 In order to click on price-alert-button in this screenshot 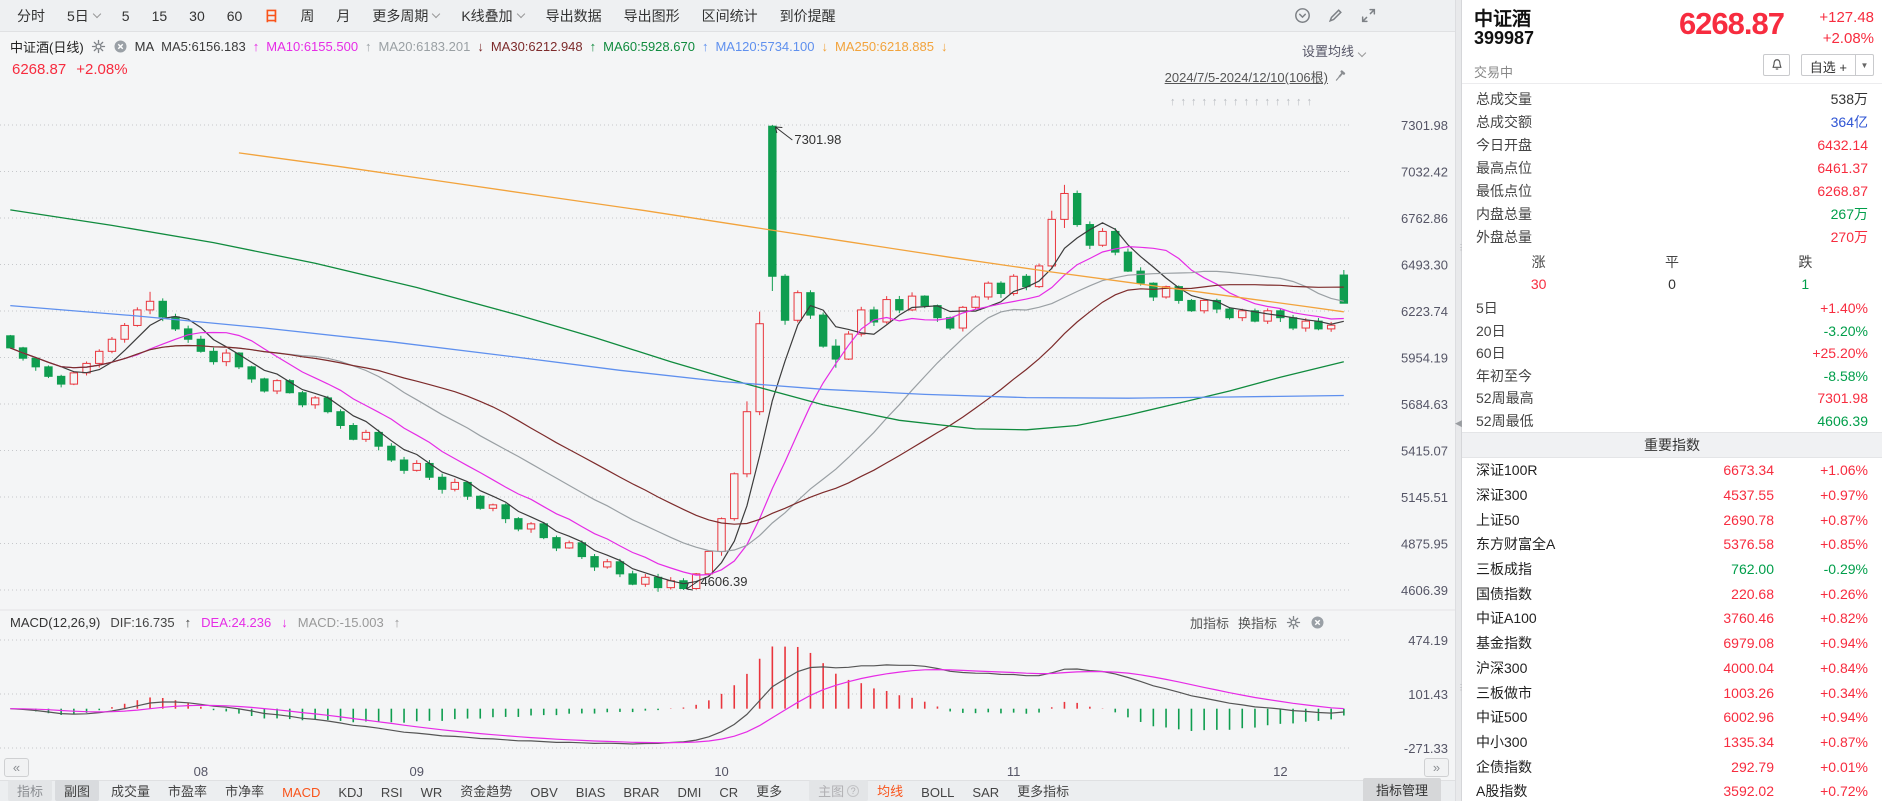, I will do `click(1776, 65)`.